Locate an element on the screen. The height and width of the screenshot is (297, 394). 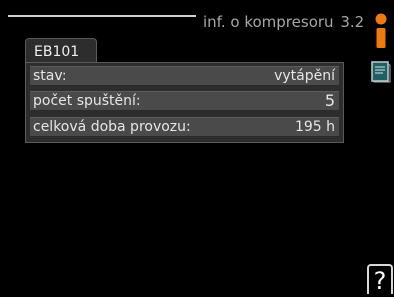
page-title-text: inf. o kompresoru is located at coordinates (268, 22).